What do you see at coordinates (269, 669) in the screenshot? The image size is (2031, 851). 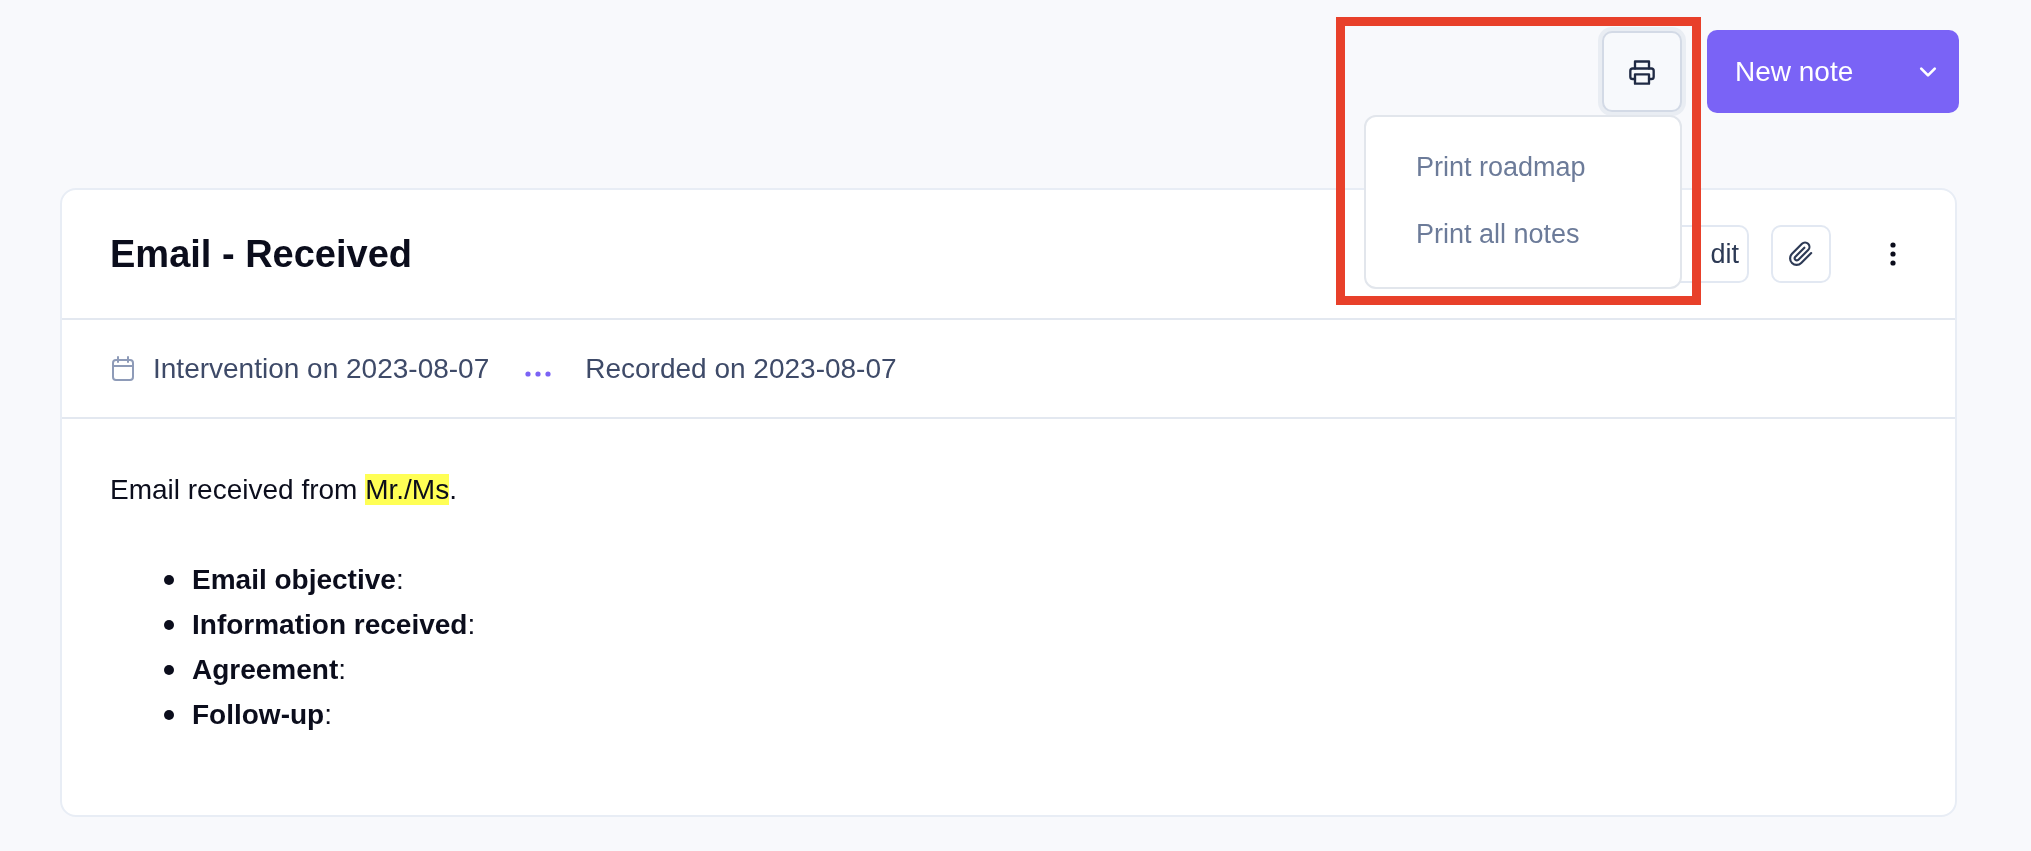 I see `list-item: Agreement:` at bounding box center [269, 669].